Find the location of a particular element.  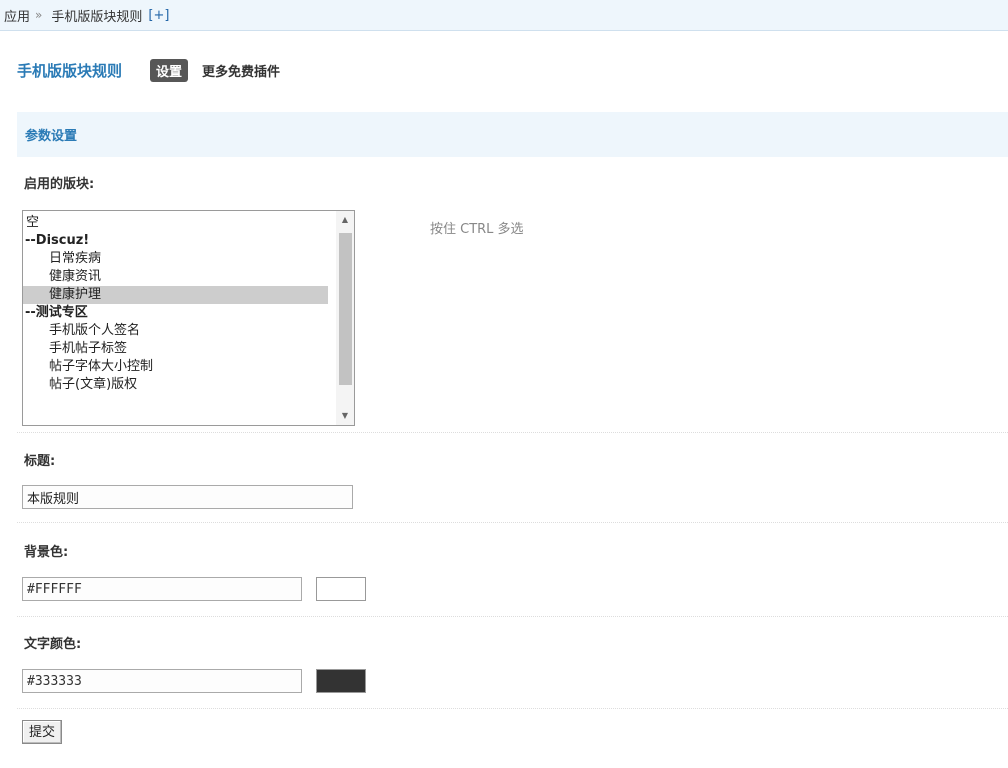

section-title: 参数设置 is located at coordinates (51, 136).